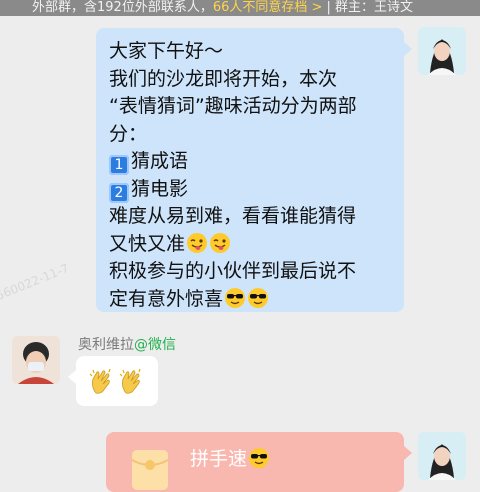  Describe the element at coordinates (155, 345) in the screenshot. I see `sender-source: @微信` at that location.